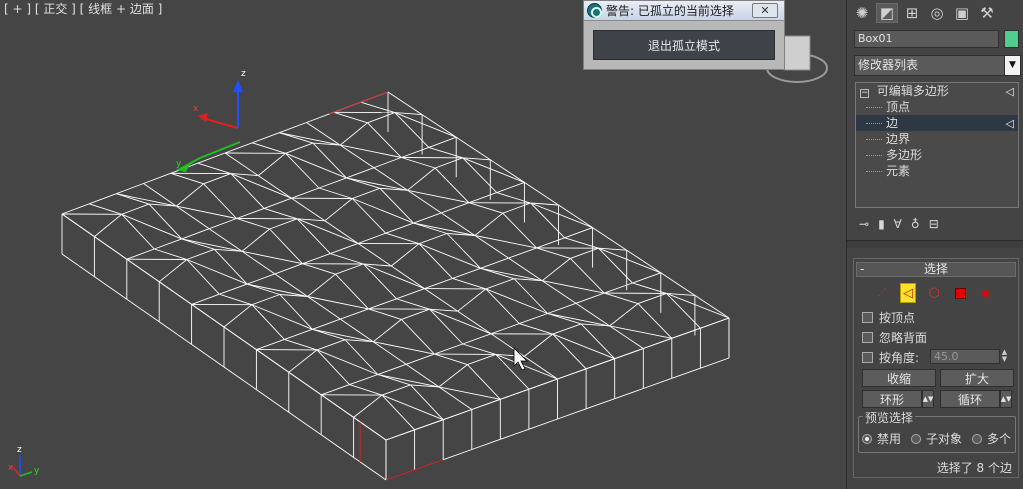 Image resolution: width=1023 pixels, height=489 pixels. Describe the element at coordinates (912, 13) in the screenshot. I see `hierarchy-tab-icon: ⊞` at that location.